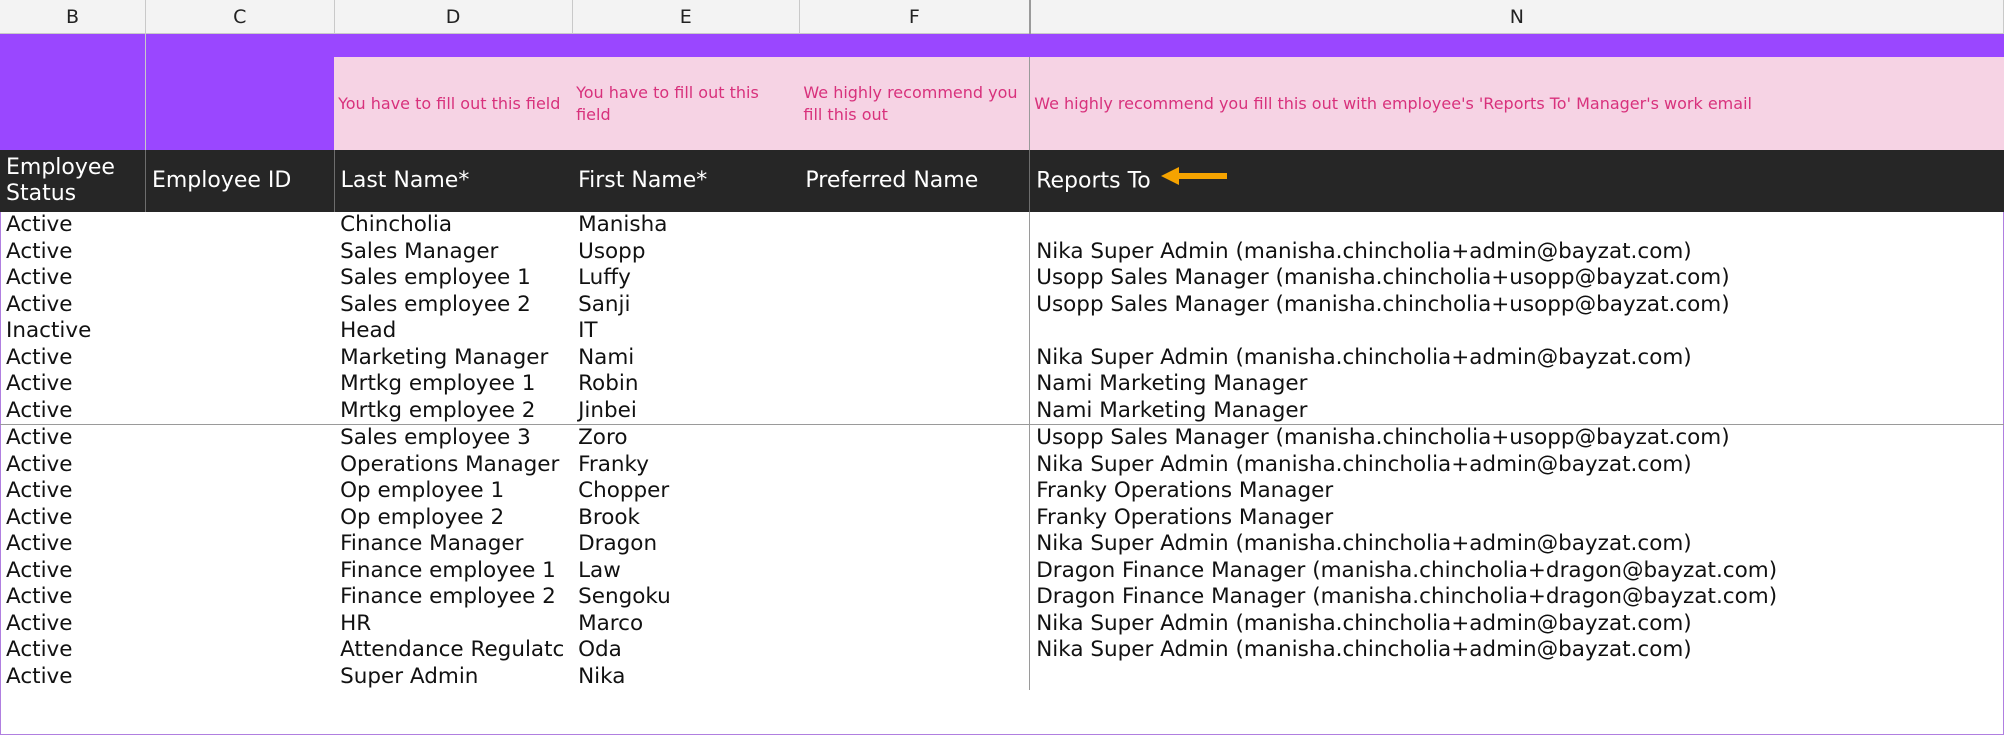 The width and height of the screenshot is (2004, 735). I want to click on cell-first-name: Sengoku, so click(685, 597).